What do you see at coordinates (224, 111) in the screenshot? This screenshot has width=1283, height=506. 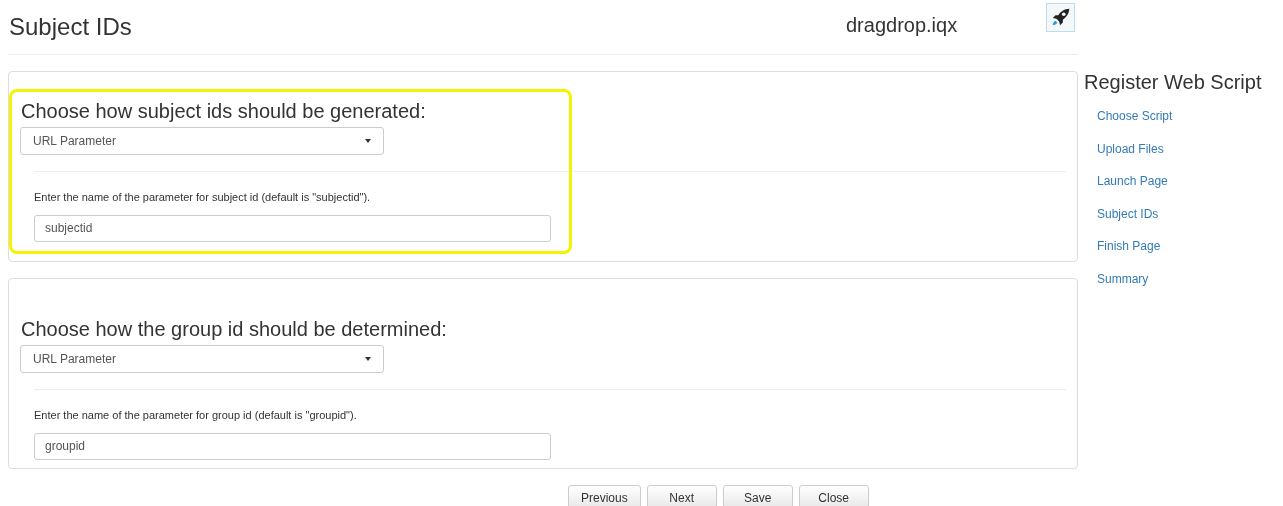 I see `section-heading: Choose how subject ids should be generated:` at bounding box center [224, 111].